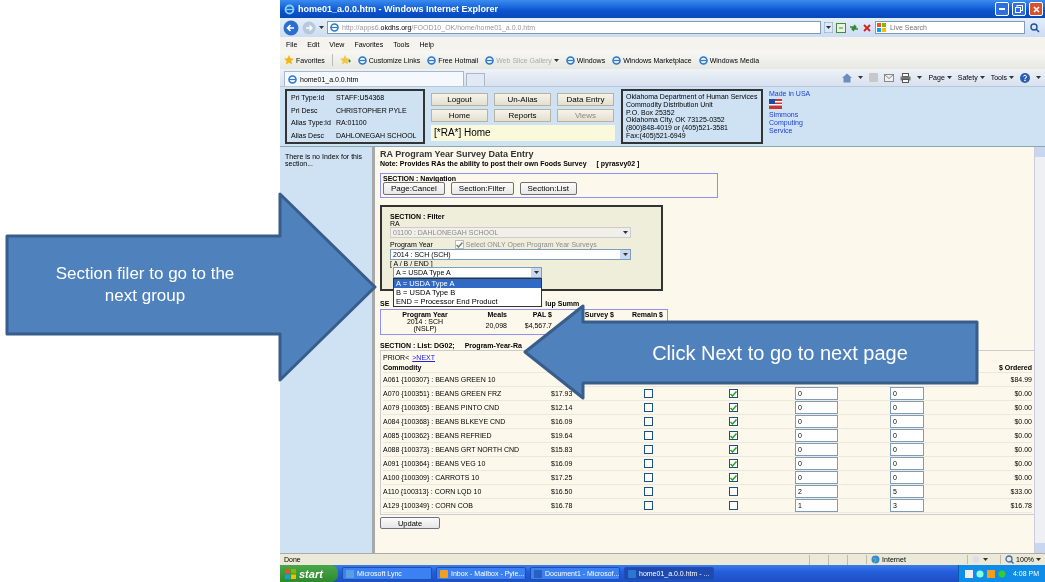  I want to click on page-label: [*RA*] Home, so click(523, 132).